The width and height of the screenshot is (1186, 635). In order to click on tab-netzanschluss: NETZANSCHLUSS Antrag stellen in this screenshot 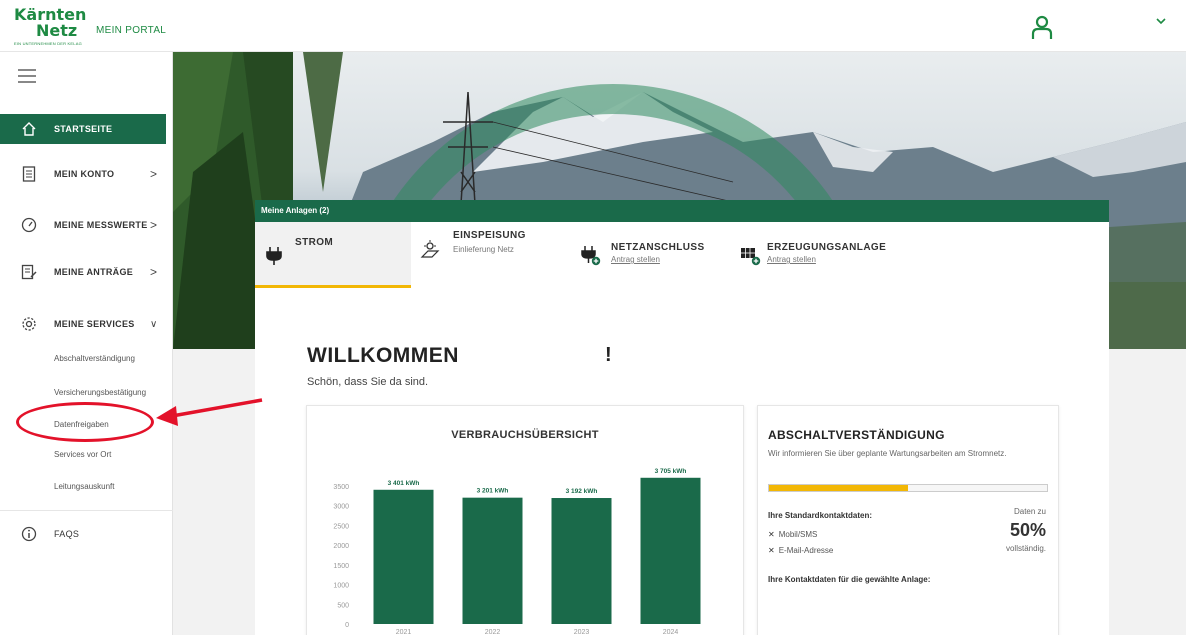, I will do `click(655, 255)`.